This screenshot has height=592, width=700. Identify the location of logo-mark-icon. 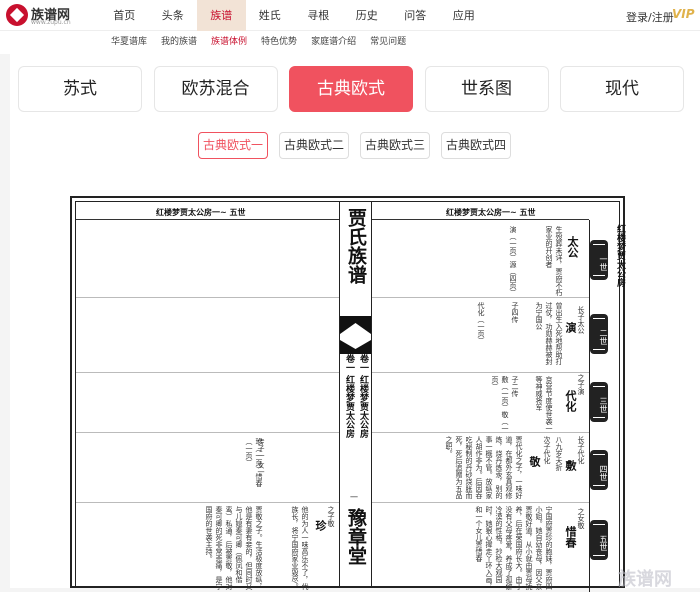
(17, 15).